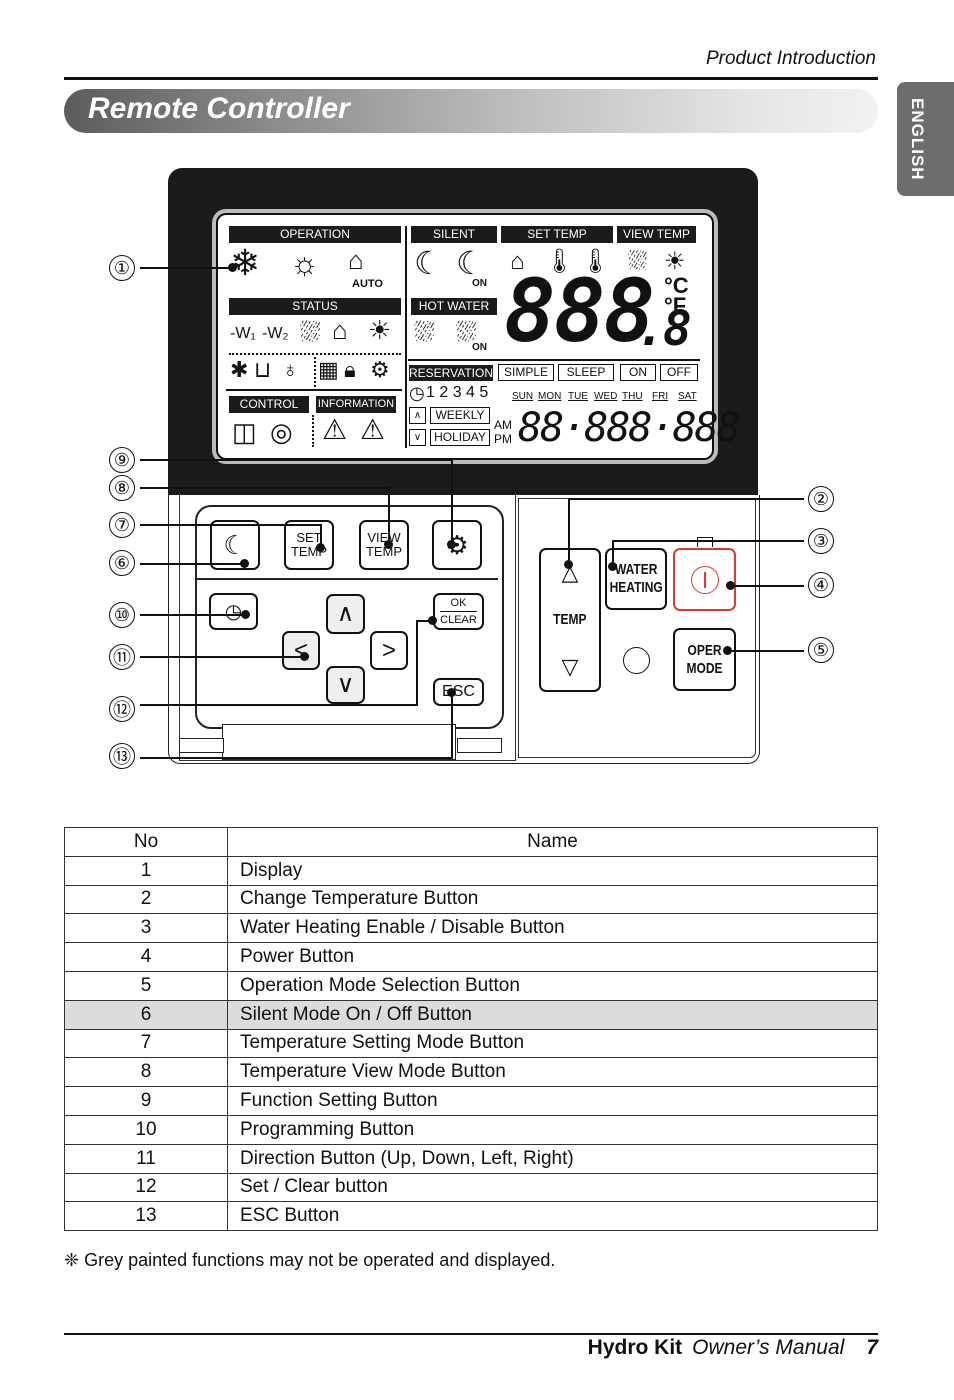  What do you see at coordinates (122, 460) in the screenshot?
I see `callout-9: ⑨` at bounding box center [122, 460].